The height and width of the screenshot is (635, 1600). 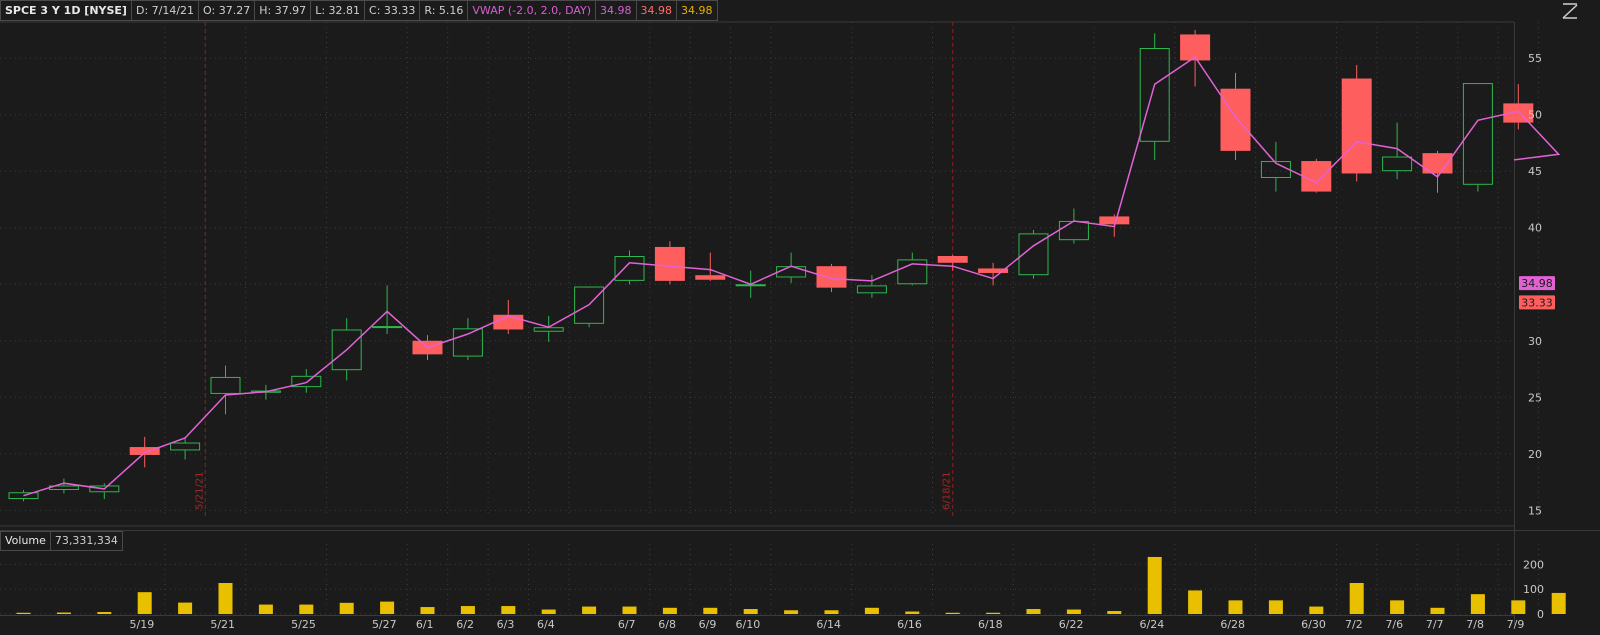 I want to click on date-tick-label: 6/30, so click(x=1313, y=624).